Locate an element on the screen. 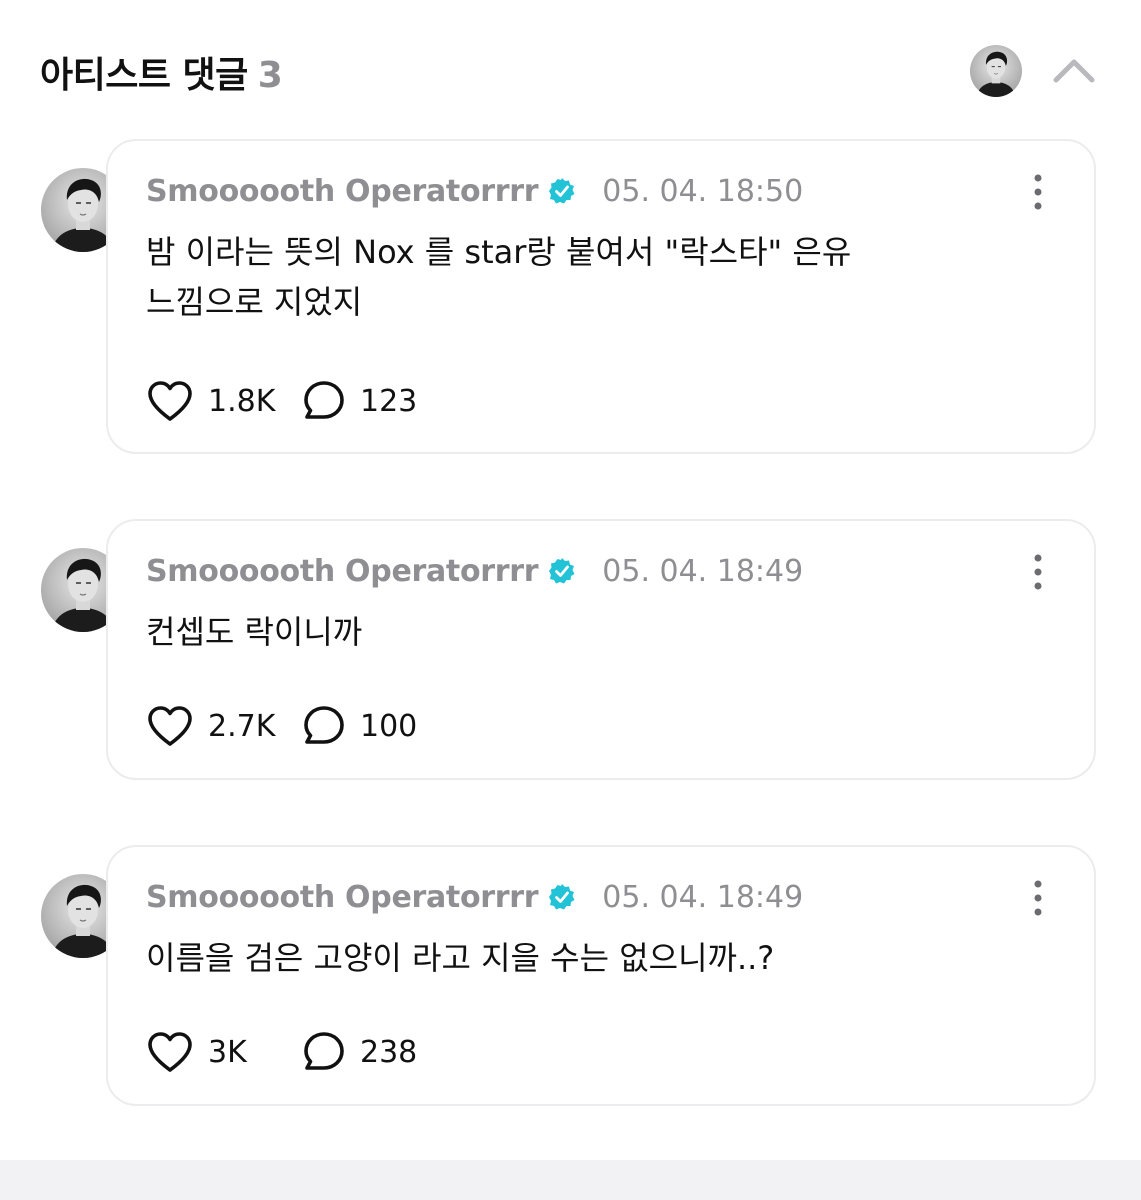 Image resolution: width=1141 pixels, height=1200 pixels. section-title: 아티스트 댓글 3 is located at coordinates (161, 72).